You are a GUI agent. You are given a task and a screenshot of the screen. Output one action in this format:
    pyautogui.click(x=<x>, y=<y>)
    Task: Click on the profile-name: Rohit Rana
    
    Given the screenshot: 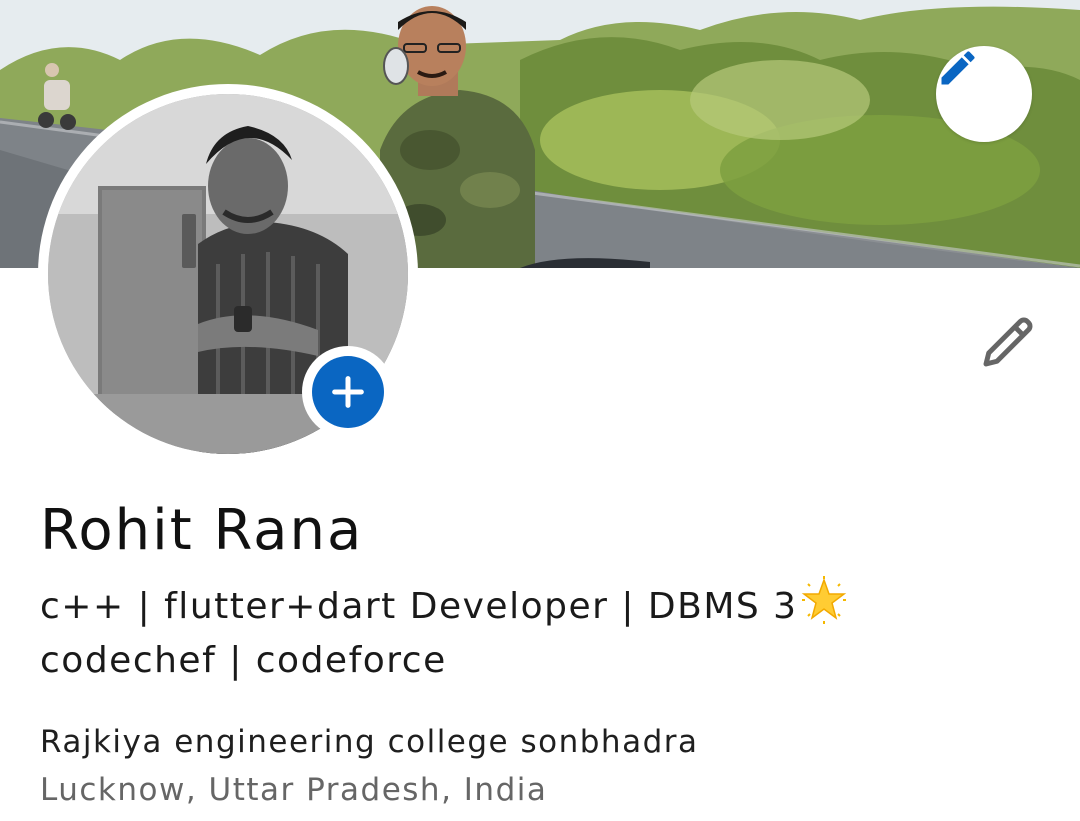 What is the action you would take?
    pyautogui.click(x=202, y=530)
    